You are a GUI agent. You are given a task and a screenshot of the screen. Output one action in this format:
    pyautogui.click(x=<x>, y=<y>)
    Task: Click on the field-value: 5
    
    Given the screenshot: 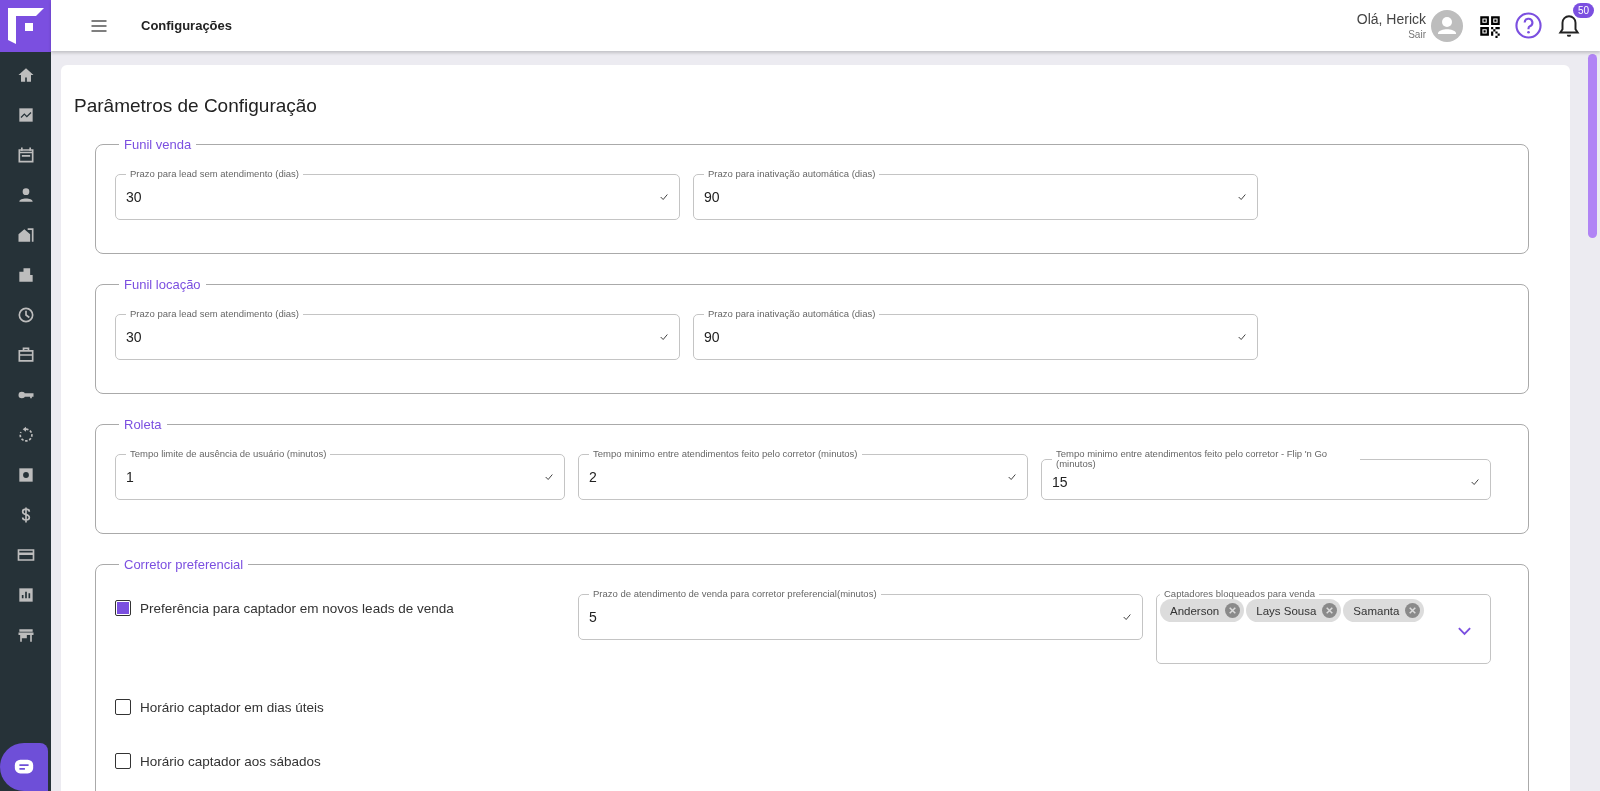 What is the action you would take?
    pyautogui.click(x=593, y=617)
    